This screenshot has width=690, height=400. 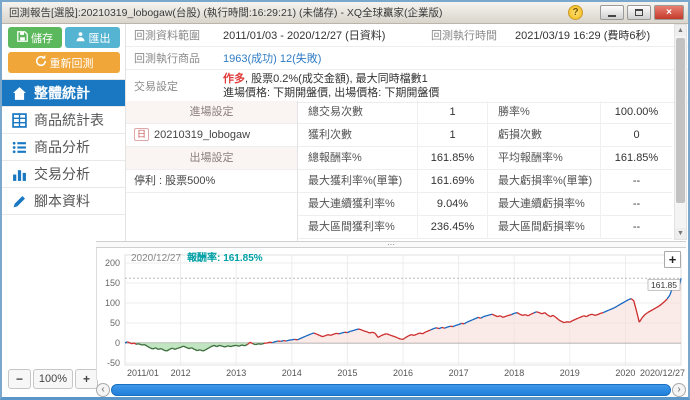 What do you see at coordinates (211, 158) in the screenshot?
I see `exit-settings-header: 出場設定` at bounding box center [211, 158].